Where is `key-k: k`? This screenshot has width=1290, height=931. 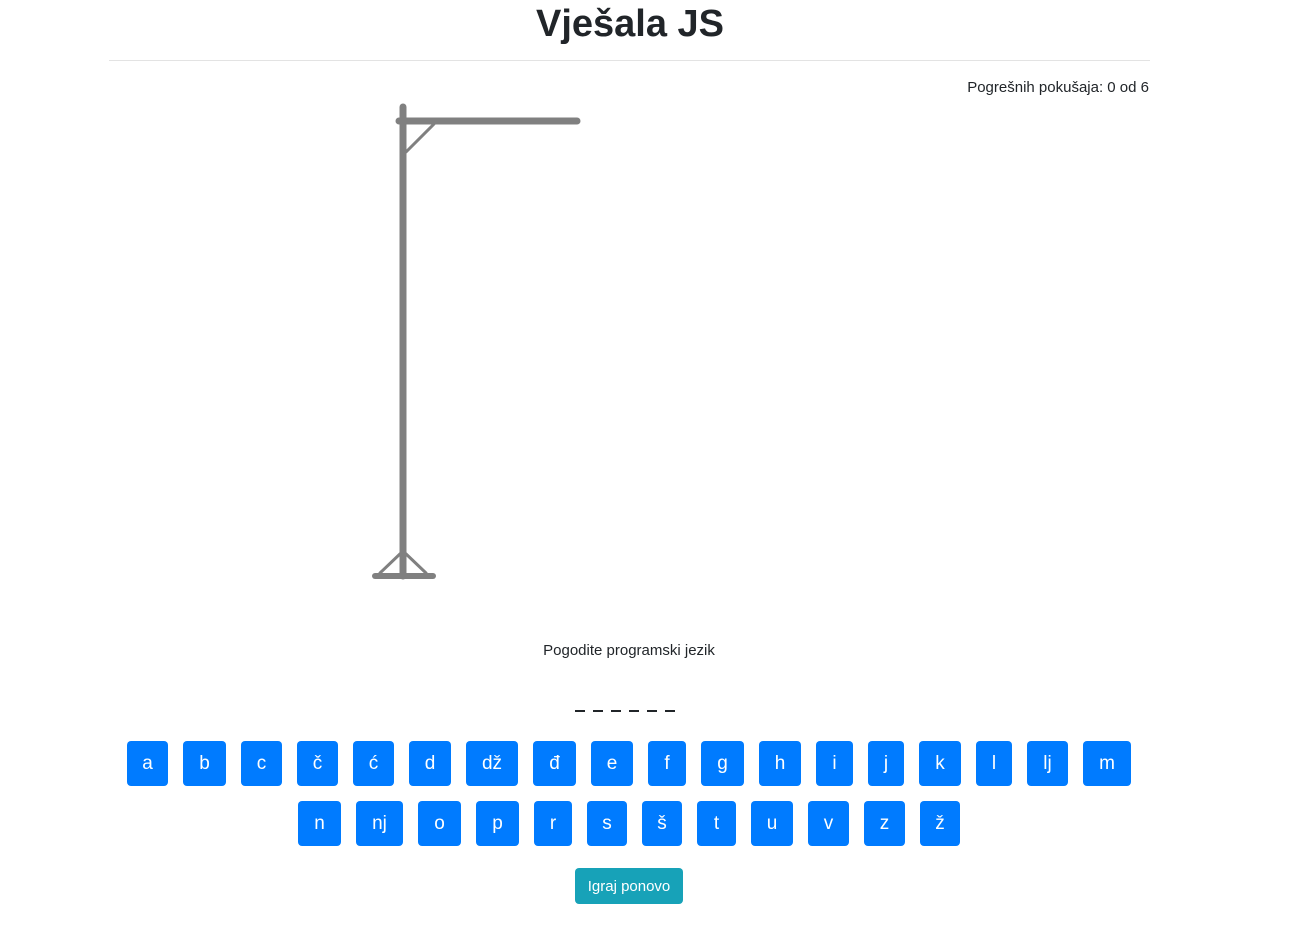 key-k: k is located at coordinates (940, 763).